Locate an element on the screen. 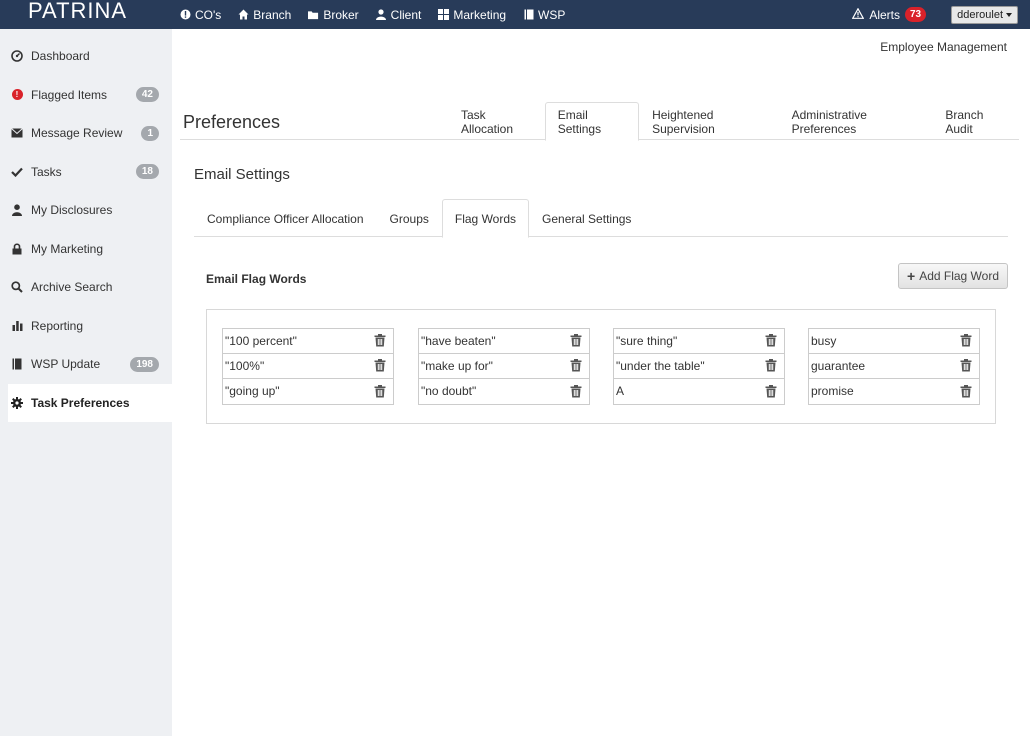  sidebar-item-message-review: Message Review 1 is located at coordinates (86, 133).